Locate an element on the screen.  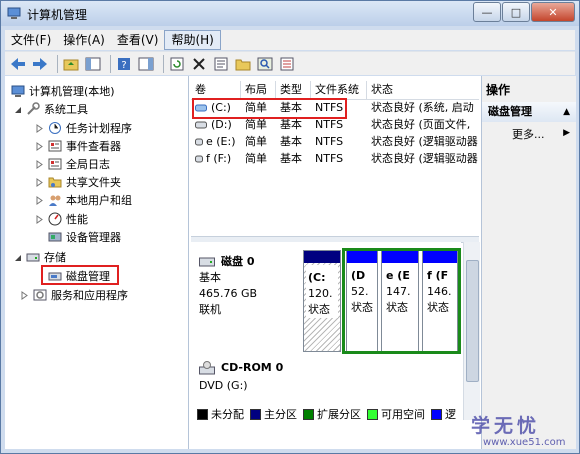
properties-button is located at coordinates (221, 64).